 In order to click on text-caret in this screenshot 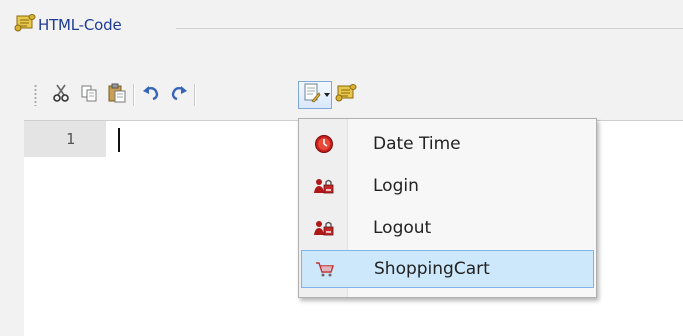, I will do `click(119, 140)`.